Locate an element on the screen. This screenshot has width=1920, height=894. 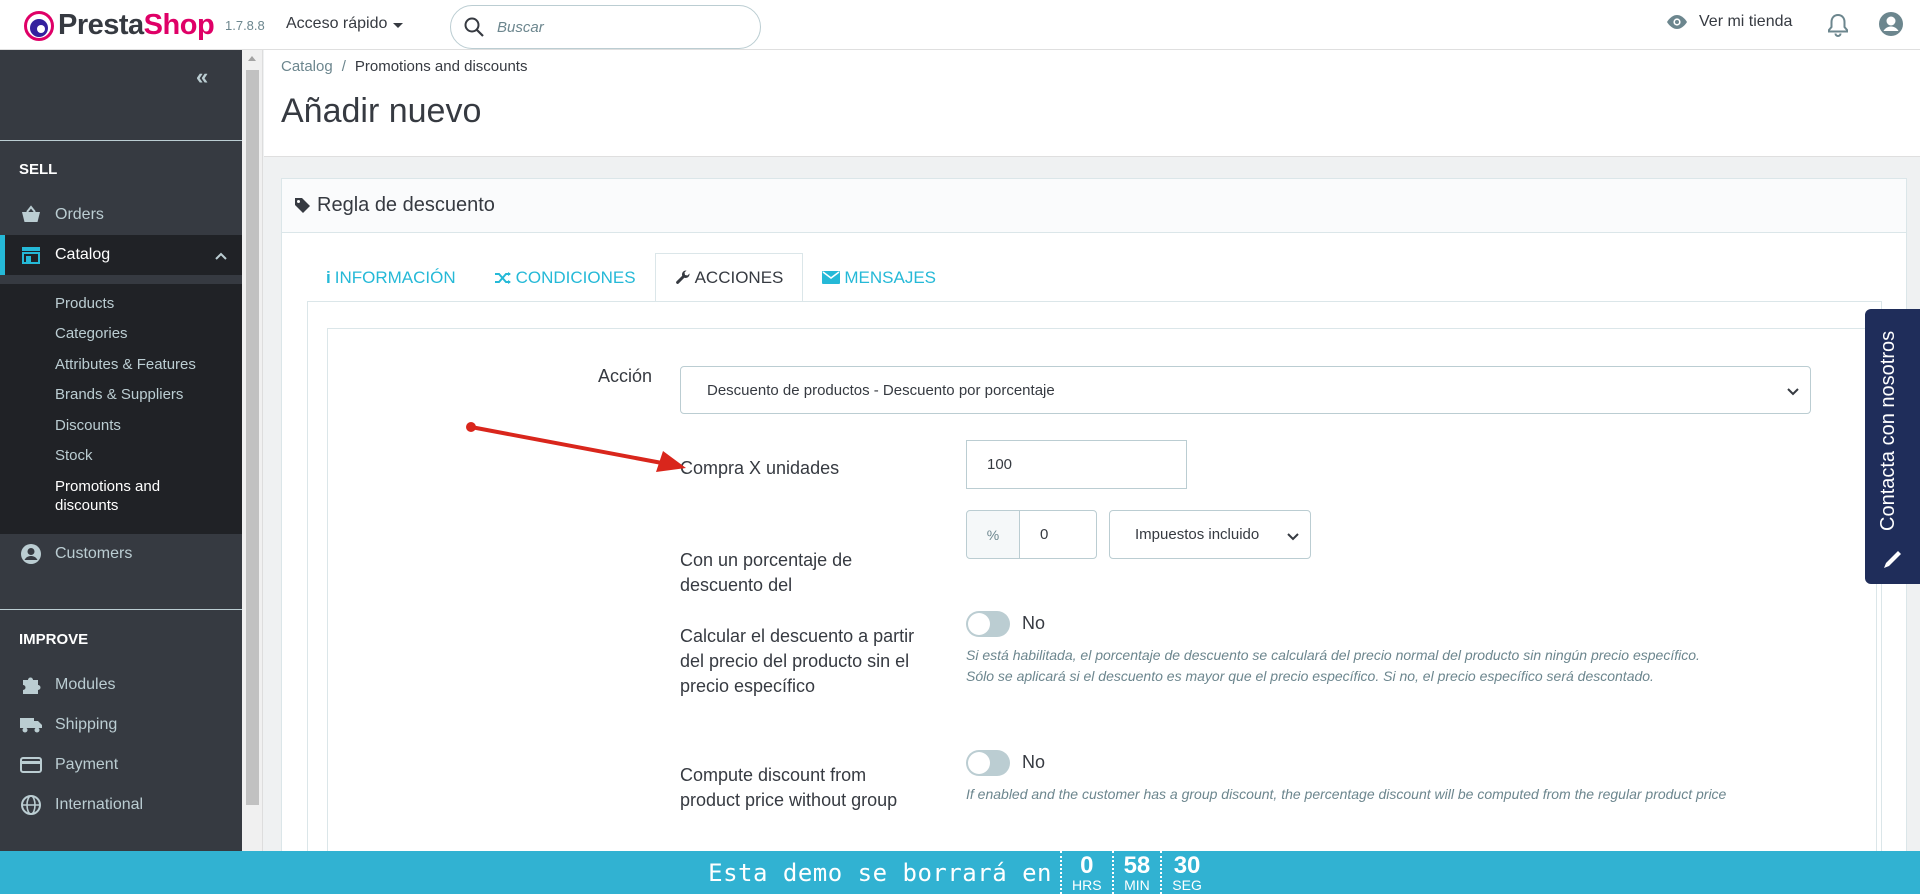
submenu-item-categories: Categories is located at coordinates (91, 333).